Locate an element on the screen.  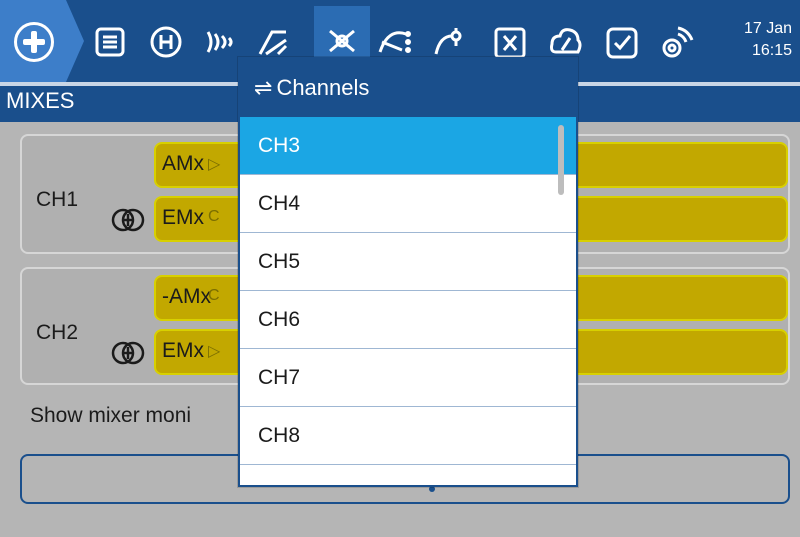
date-time: 17 Jan 16:15 is located at coordinates (768, 40).